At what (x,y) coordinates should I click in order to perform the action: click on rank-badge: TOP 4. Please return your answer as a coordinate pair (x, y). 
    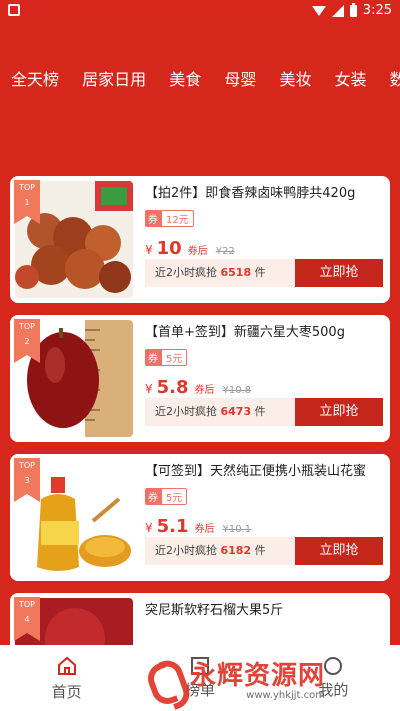
    Looking at the image, I should click on (27, 619).